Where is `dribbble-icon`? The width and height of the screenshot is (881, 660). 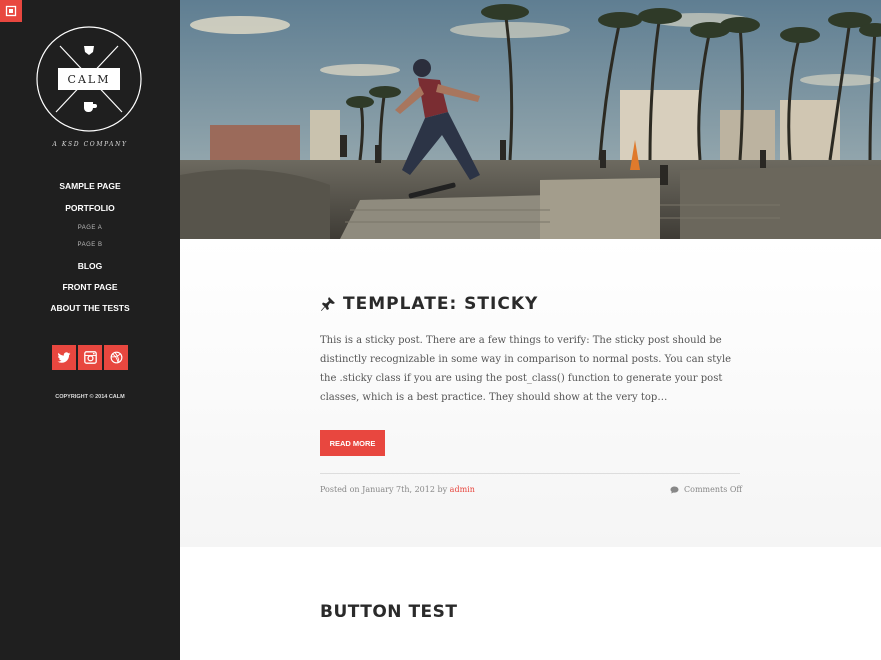 dribbble-icon is located at coordinates (116, 357).